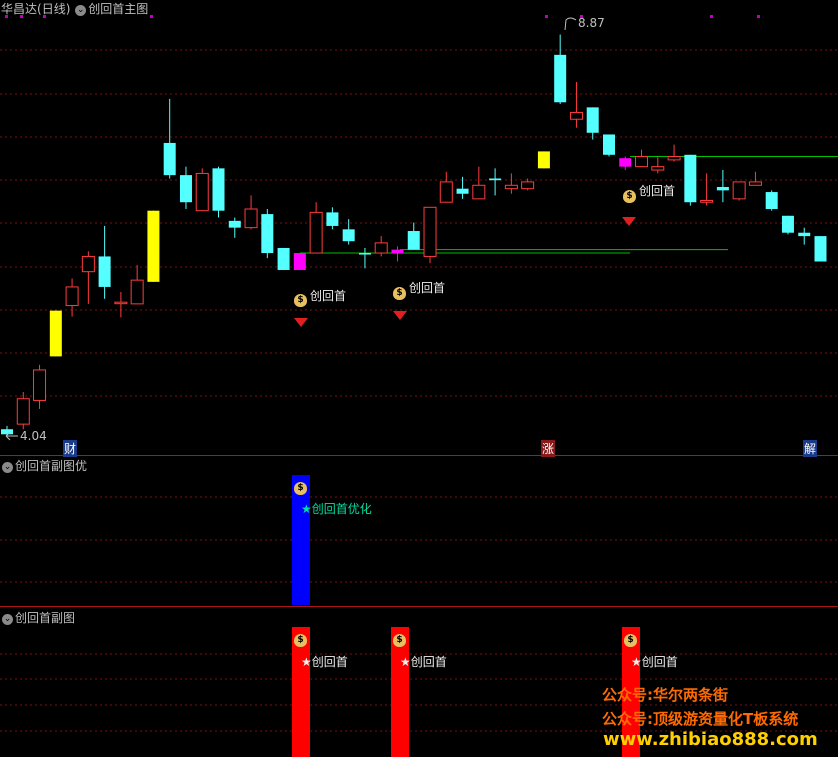  Describe the element at coordinates (45, 618) in the screenshot. I see `sub-panel-2-name: 创回首副图` at that location.